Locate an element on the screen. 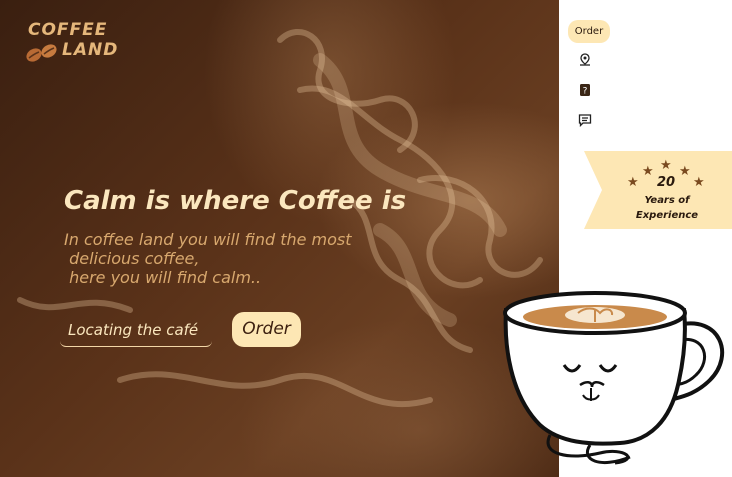  message-icon is located at coordinates (585, 120).